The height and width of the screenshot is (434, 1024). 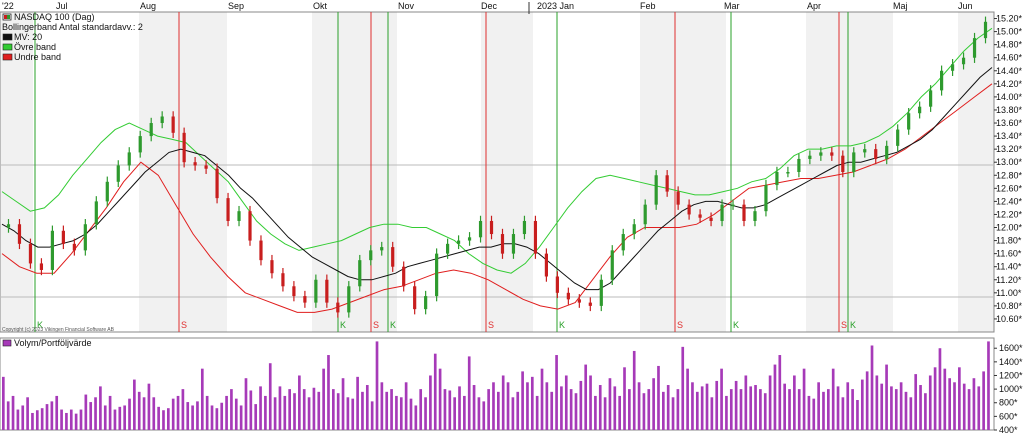 What do you see at coordinates (1009, 319) in the screenshot?
I see `price-tick-label: 10.60*` at bounding box center [1009, 319].